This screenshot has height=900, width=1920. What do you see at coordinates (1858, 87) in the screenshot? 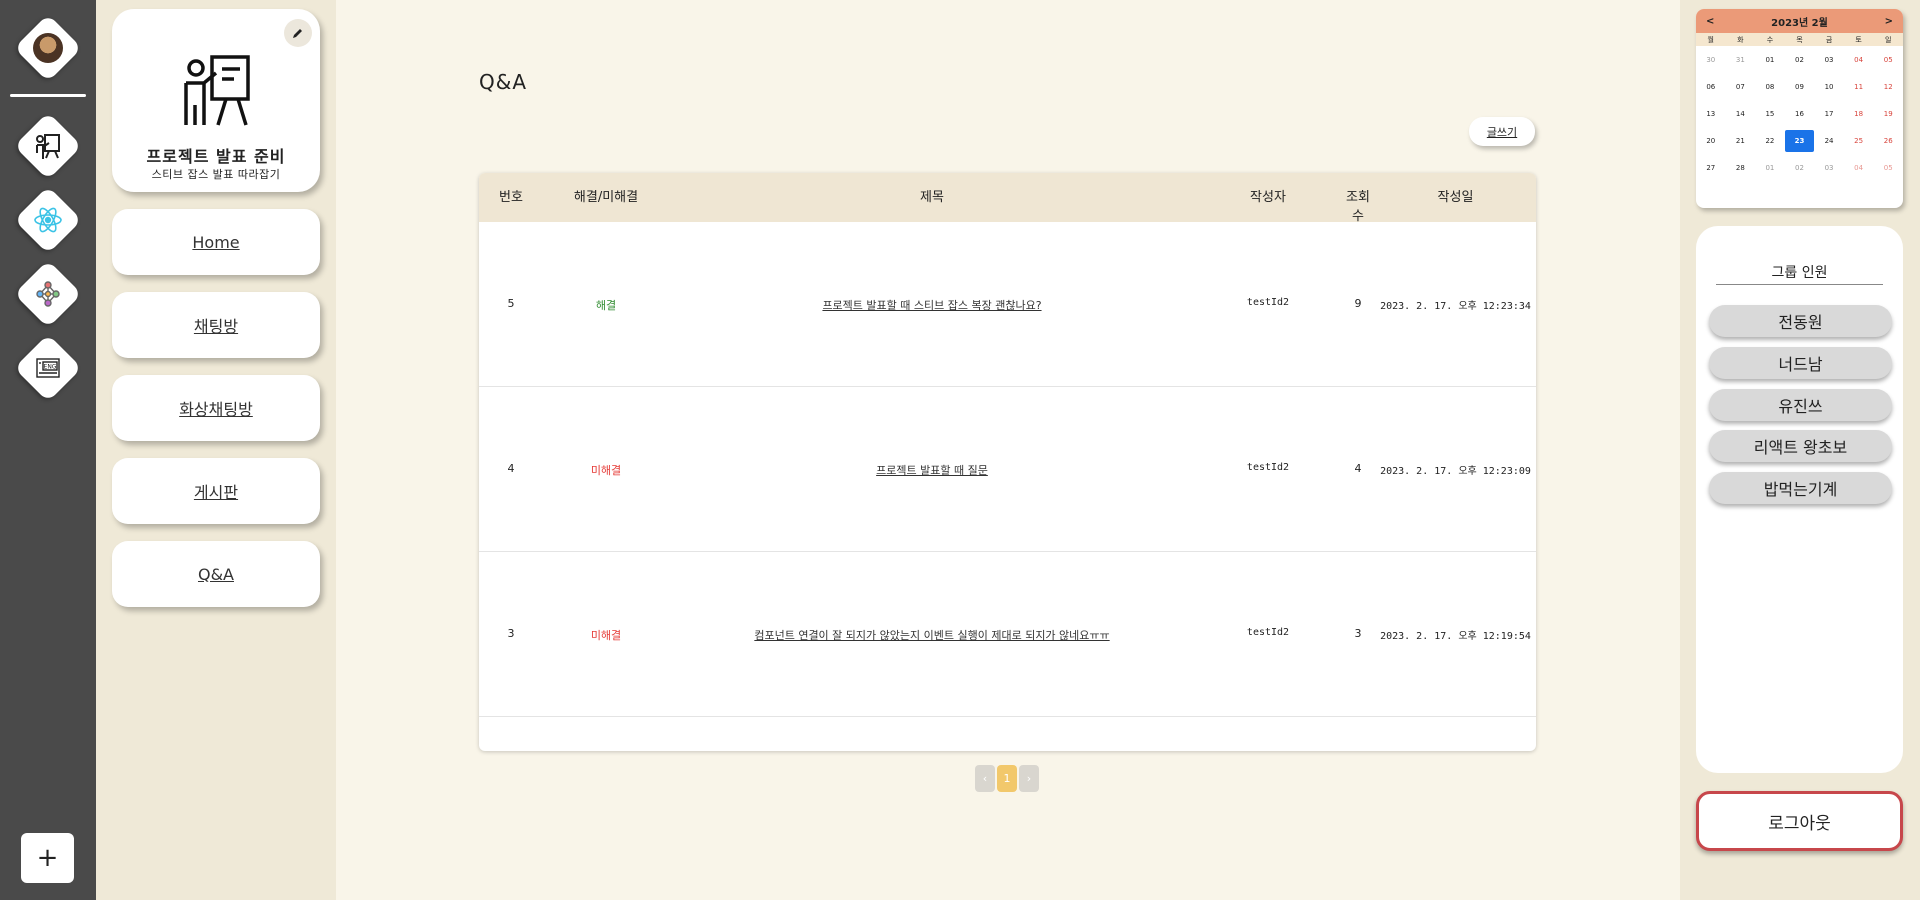
I see `calendar-day: 11` at bounding box center [1858, 87].